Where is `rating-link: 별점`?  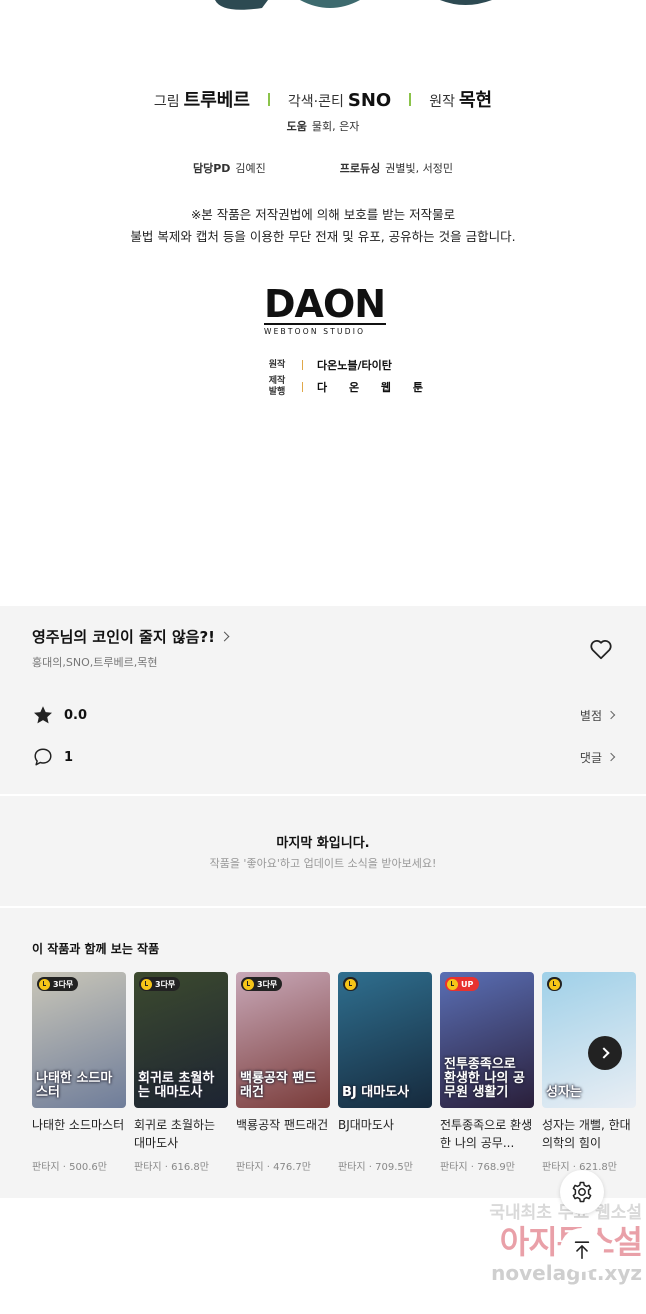 rating-link: 별점 is located at coordinates (598, 715).